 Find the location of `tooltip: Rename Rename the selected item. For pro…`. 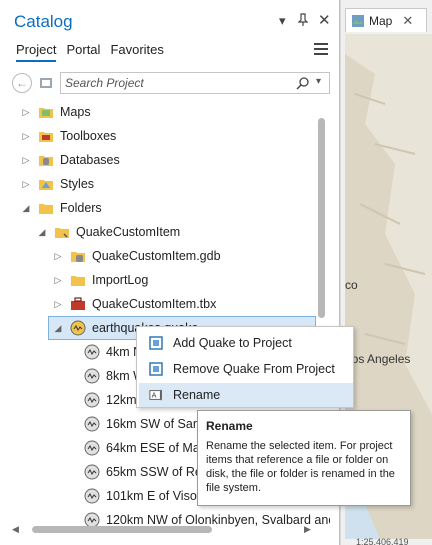

tooltip: Rename Rename the selected item. For pro… is located at coordinates (304, 458).